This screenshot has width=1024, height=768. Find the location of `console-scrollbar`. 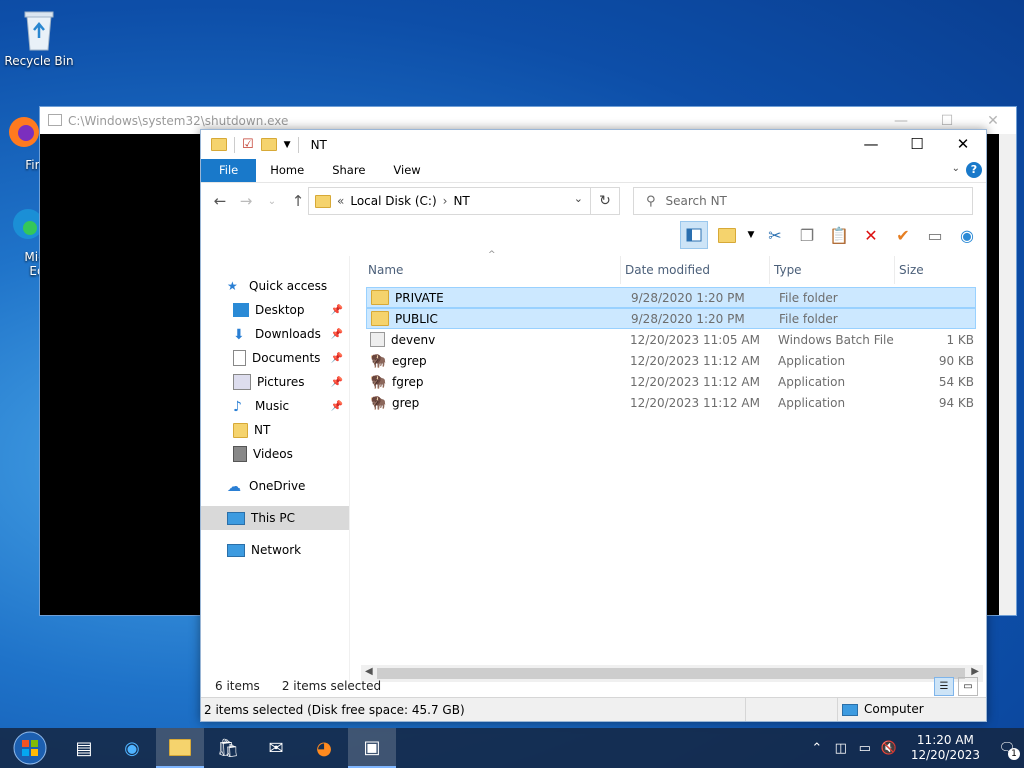

console-scrollbar is located at coordinates (1007, 374).